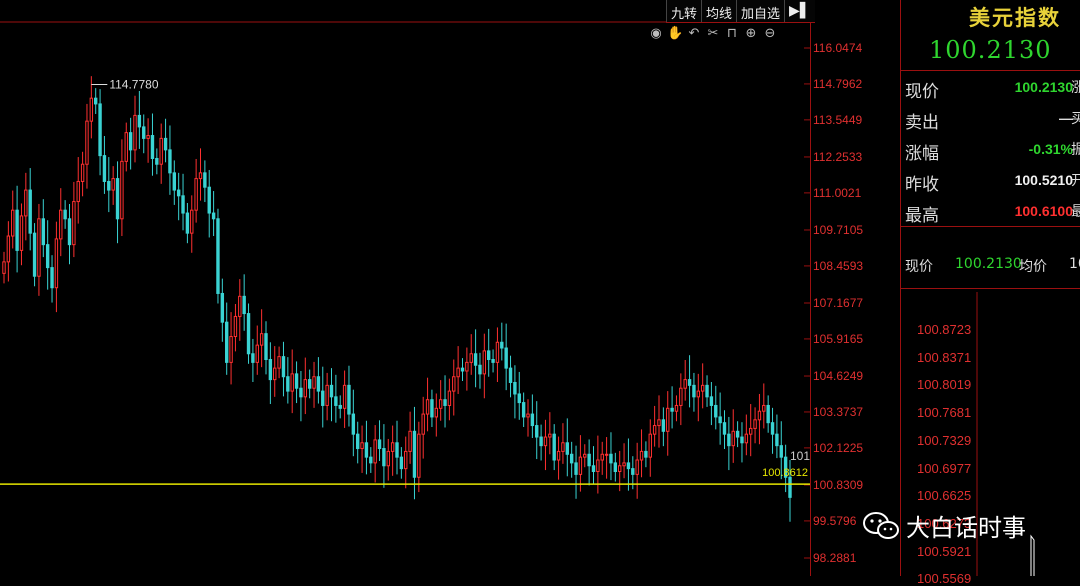 The height and width of the screenshot is (586, 1080). I want to click on scissors-icon: ✂, so click(713, 34).